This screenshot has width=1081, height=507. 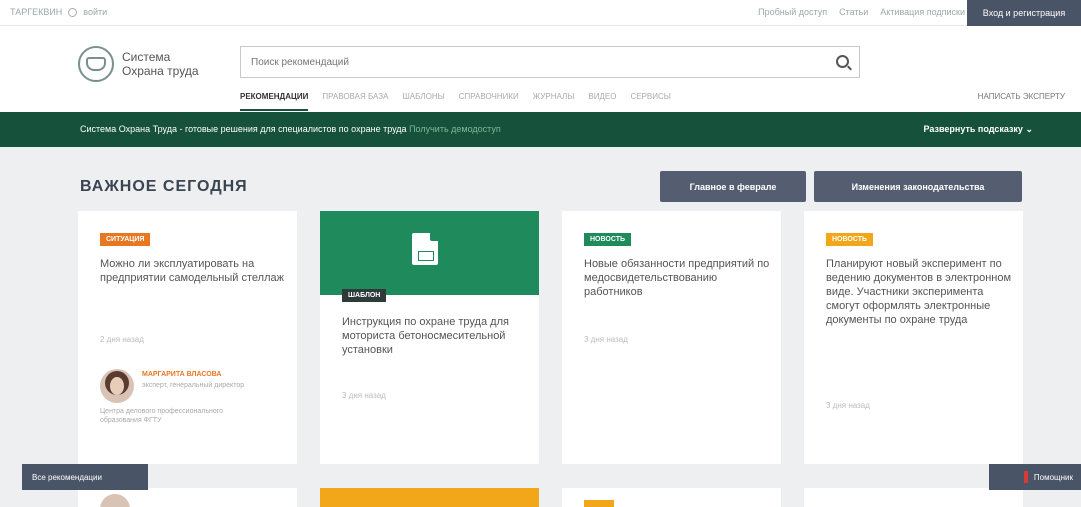 I want to click on topbar-link-trial: Пробный доступ, so click(x=792, y=12).